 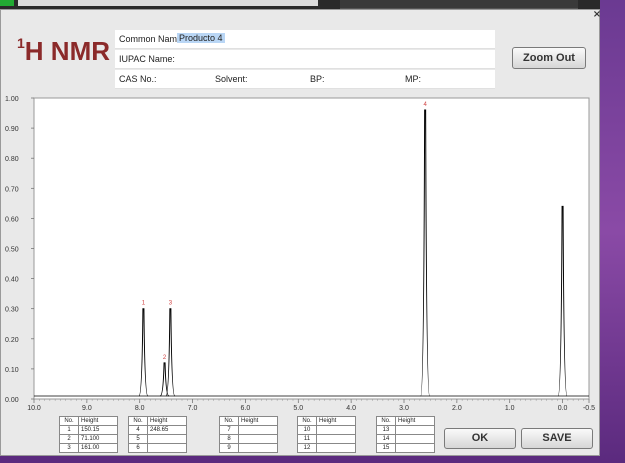 I want to click on peak-number-cell: 2, so click(x=69, y=439).